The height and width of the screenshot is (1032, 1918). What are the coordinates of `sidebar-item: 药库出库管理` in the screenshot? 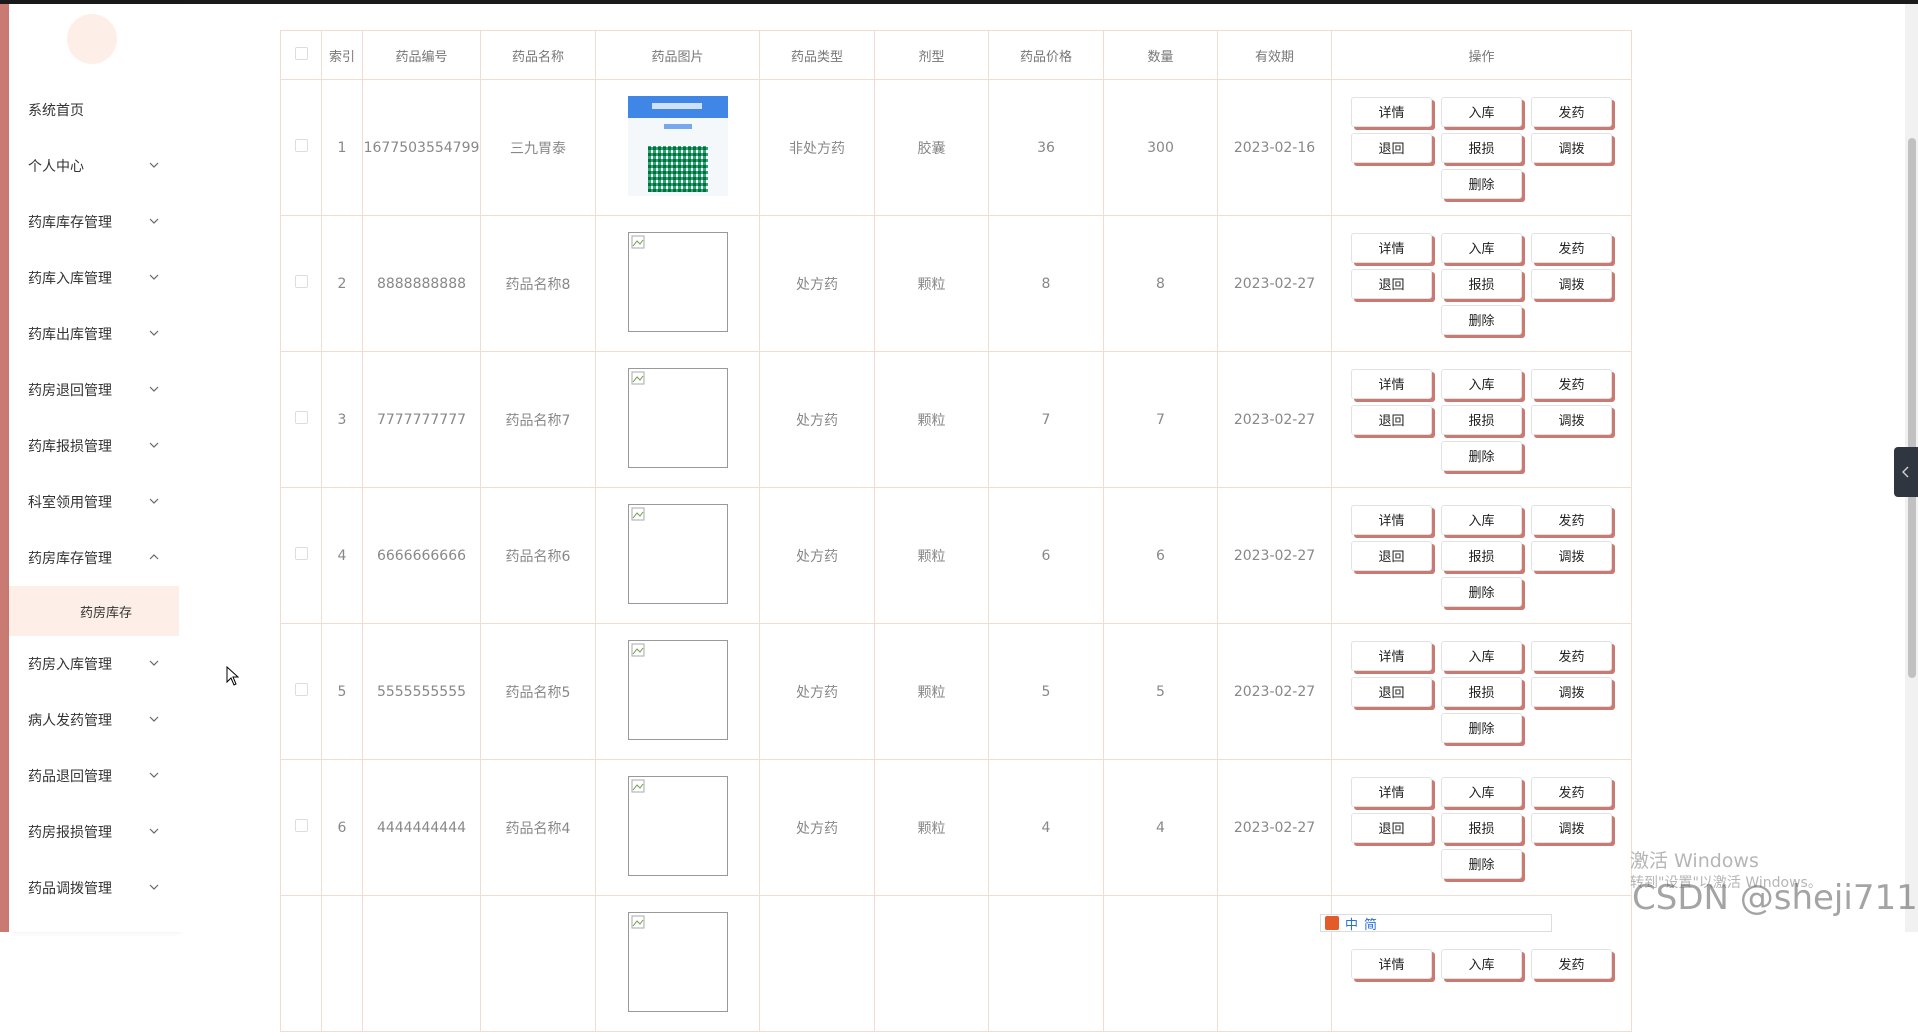 It's located at (94, 334).